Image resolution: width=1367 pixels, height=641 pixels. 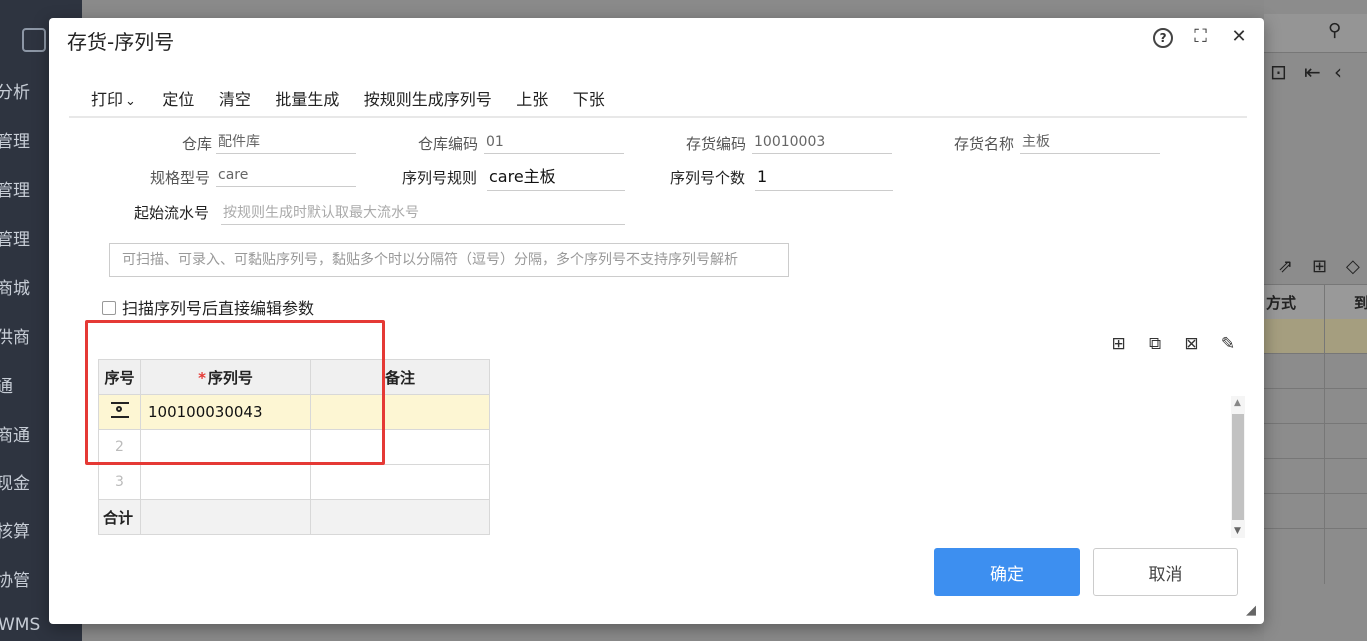 I want to click on serial-count-field: 1, so click(x=824, y=178).